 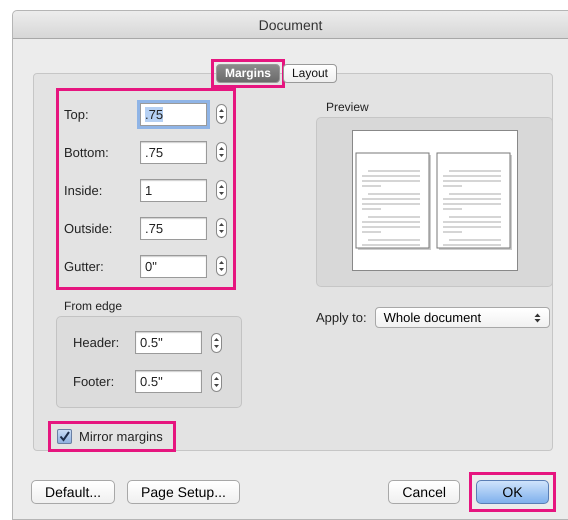 What do you see at coordinates (121, 436) in the screenshot?
I see `checkbox-label: Mirror margins` at bounding box center [121, 436].